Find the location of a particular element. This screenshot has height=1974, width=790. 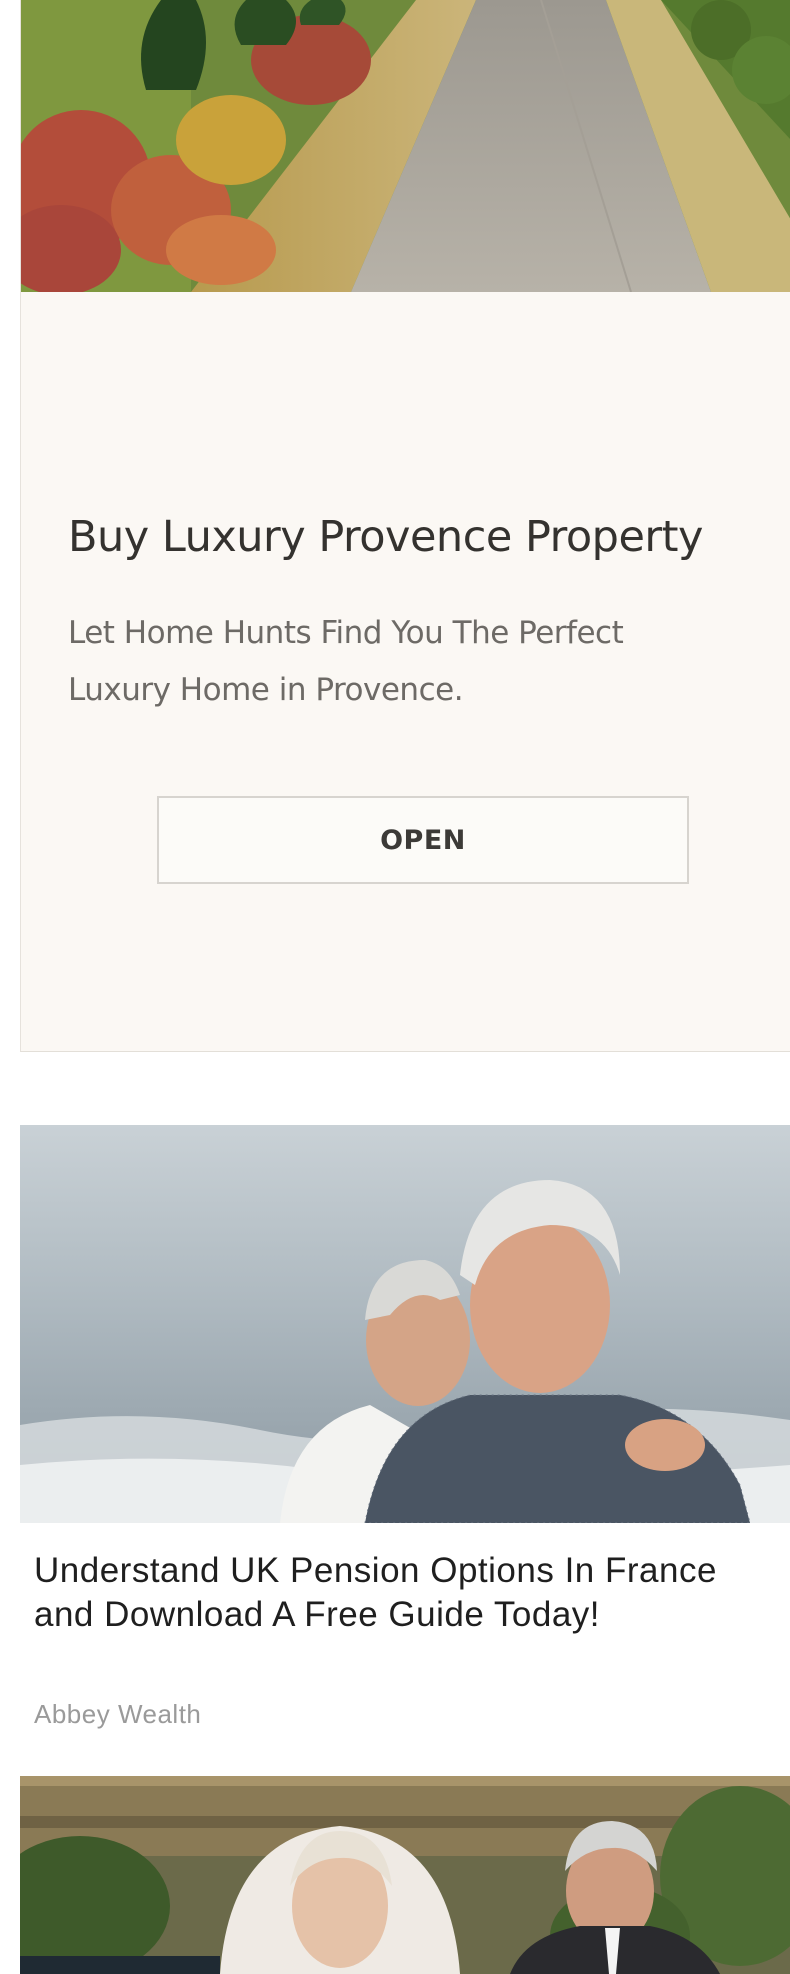

open-button: OPEN is located at coordinates (423, 840).